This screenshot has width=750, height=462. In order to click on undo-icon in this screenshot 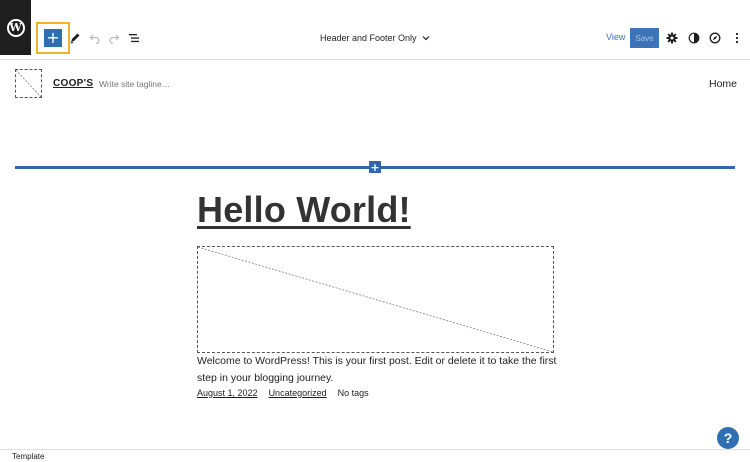, I will do `click(95, 38)`.